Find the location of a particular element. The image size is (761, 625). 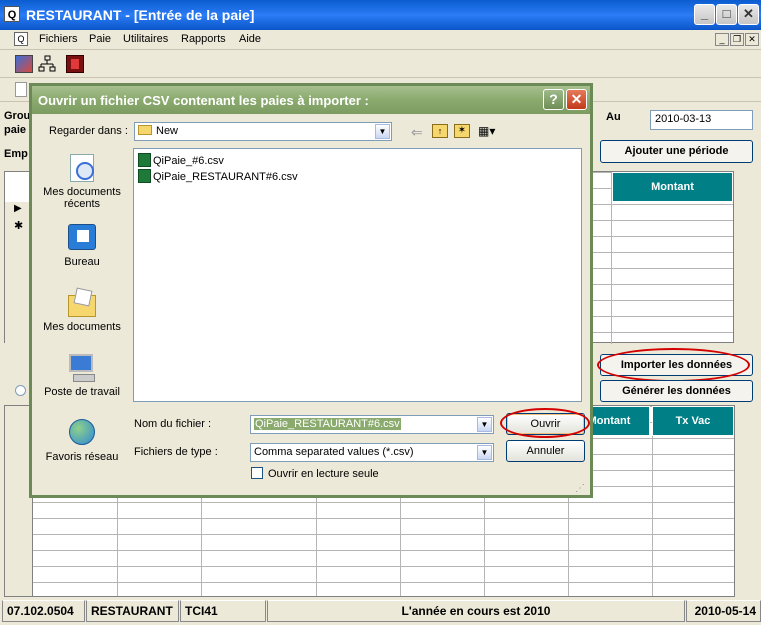

dialog-close-button: ✕ is located at coordinates (576, 99).